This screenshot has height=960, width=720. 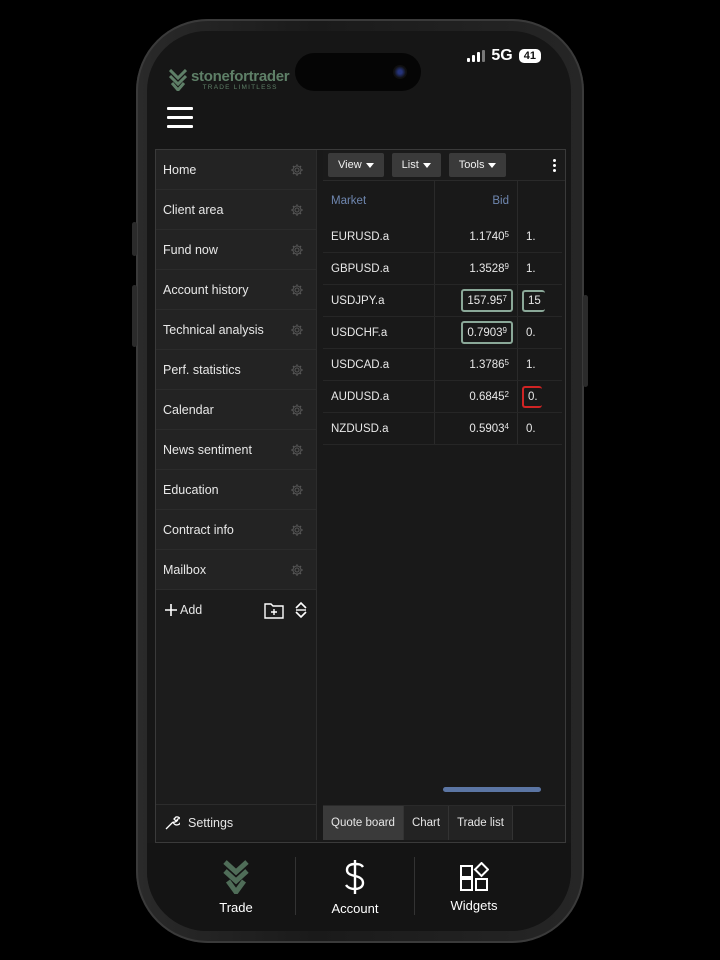 What do you see at coordinates (229, 80) in the screenshot?
I see `brand-logo: stonefortrader TRADE LIMITLESS` at bounding box center [229, 80].